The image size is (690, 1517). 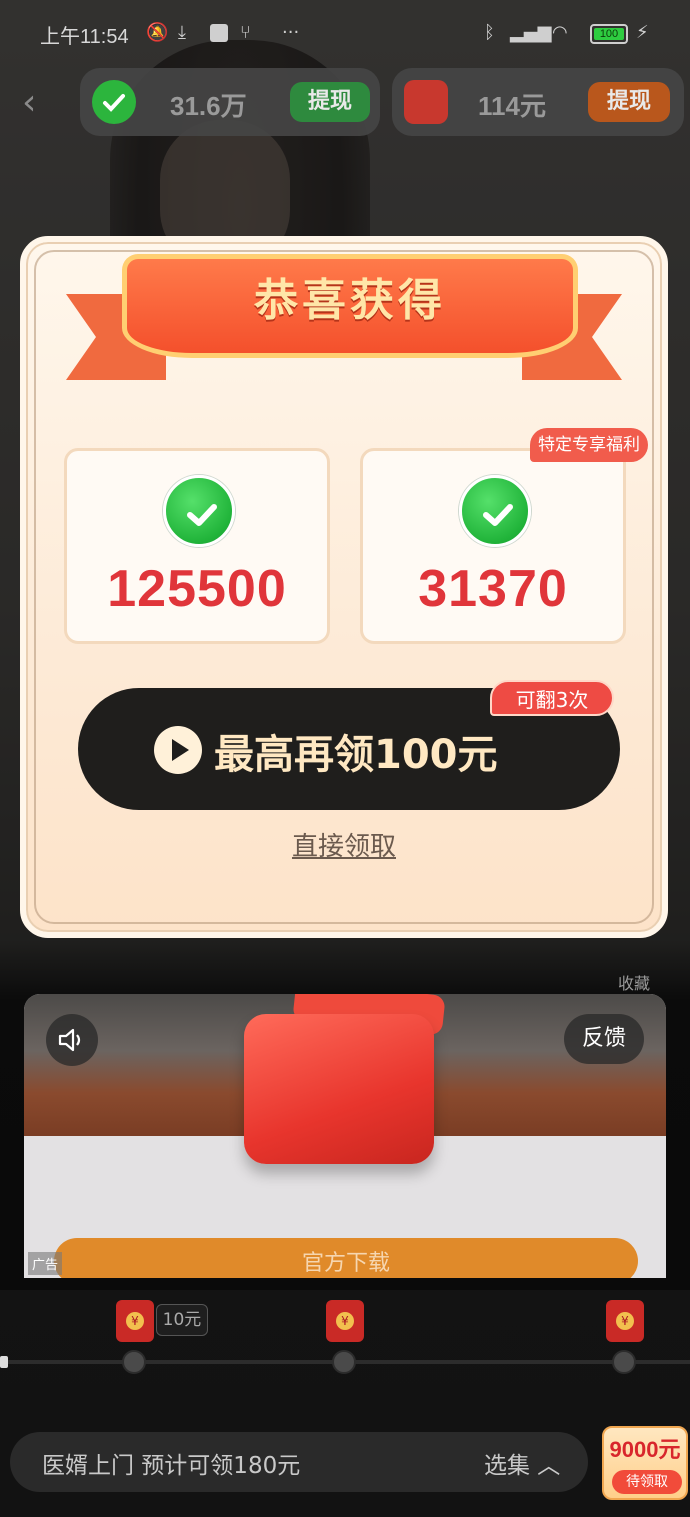 What do you see at coordinates (219, 33) in the screenshot?
I see `app-icon` at bounding box center [219, 33].